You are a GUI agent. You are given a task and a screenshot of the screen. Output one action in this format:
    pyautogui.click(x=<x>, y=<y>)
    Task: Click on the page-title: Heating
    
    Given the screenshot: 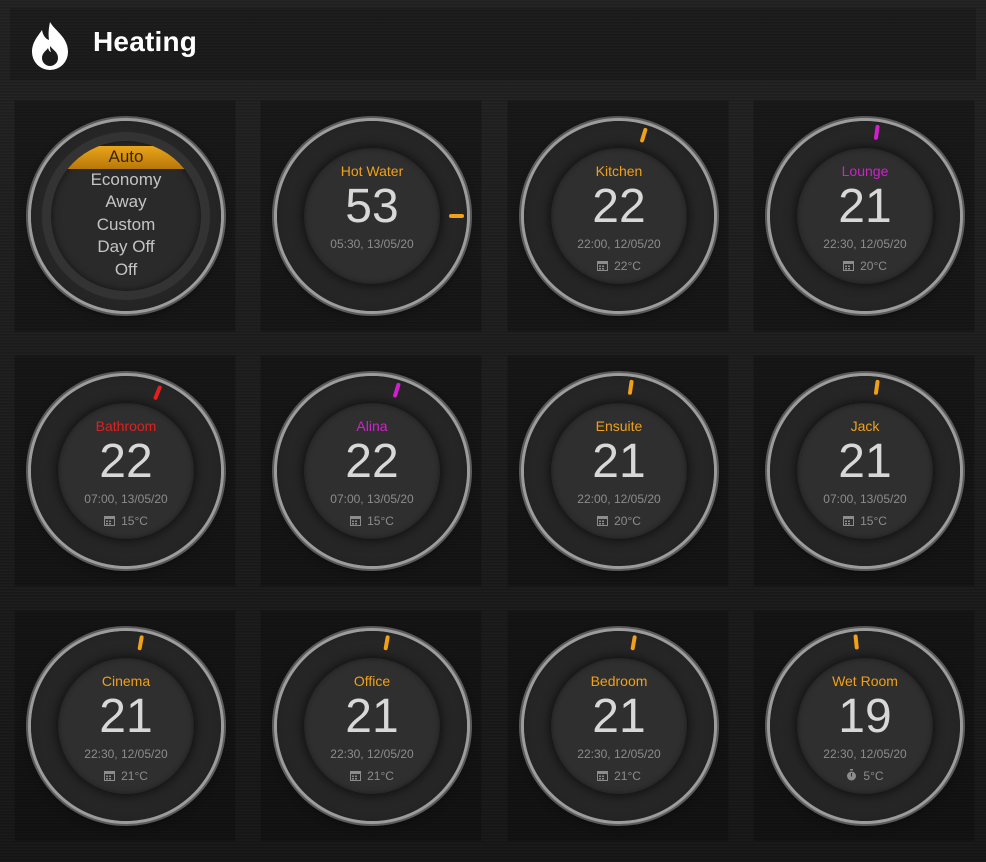 What is the action you would take?
    pyautogui.click(x=145, y=41)
    